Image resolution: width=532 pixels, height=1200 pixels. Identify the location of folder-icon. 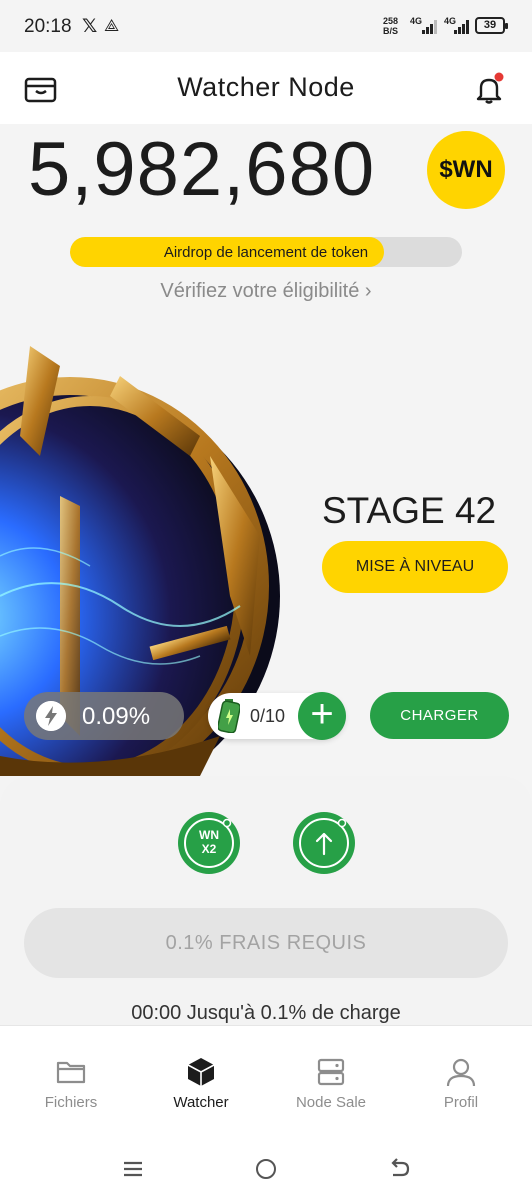
(71, 1072).